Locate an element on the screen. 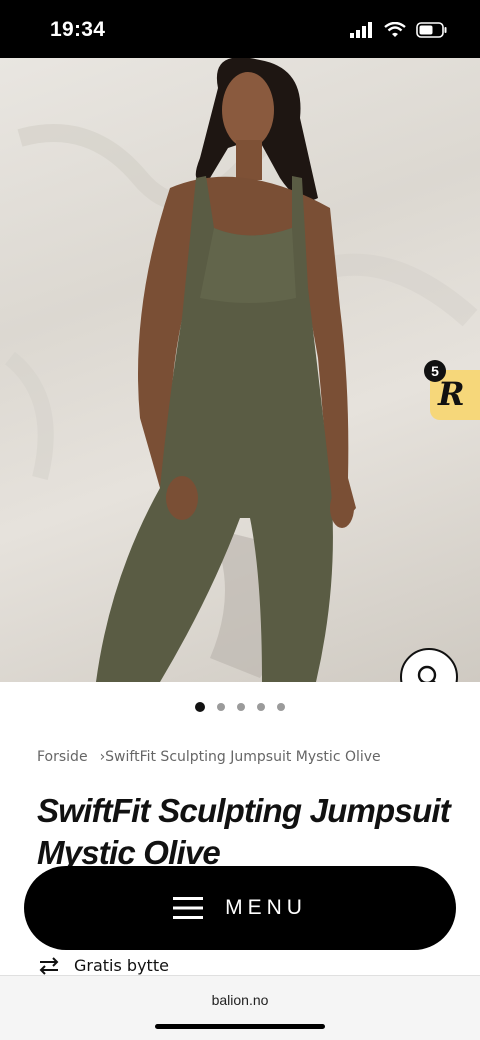 The width and height of the screenshot is (480, 1040). menu-button: MENU is located at coordinates (240, 908).